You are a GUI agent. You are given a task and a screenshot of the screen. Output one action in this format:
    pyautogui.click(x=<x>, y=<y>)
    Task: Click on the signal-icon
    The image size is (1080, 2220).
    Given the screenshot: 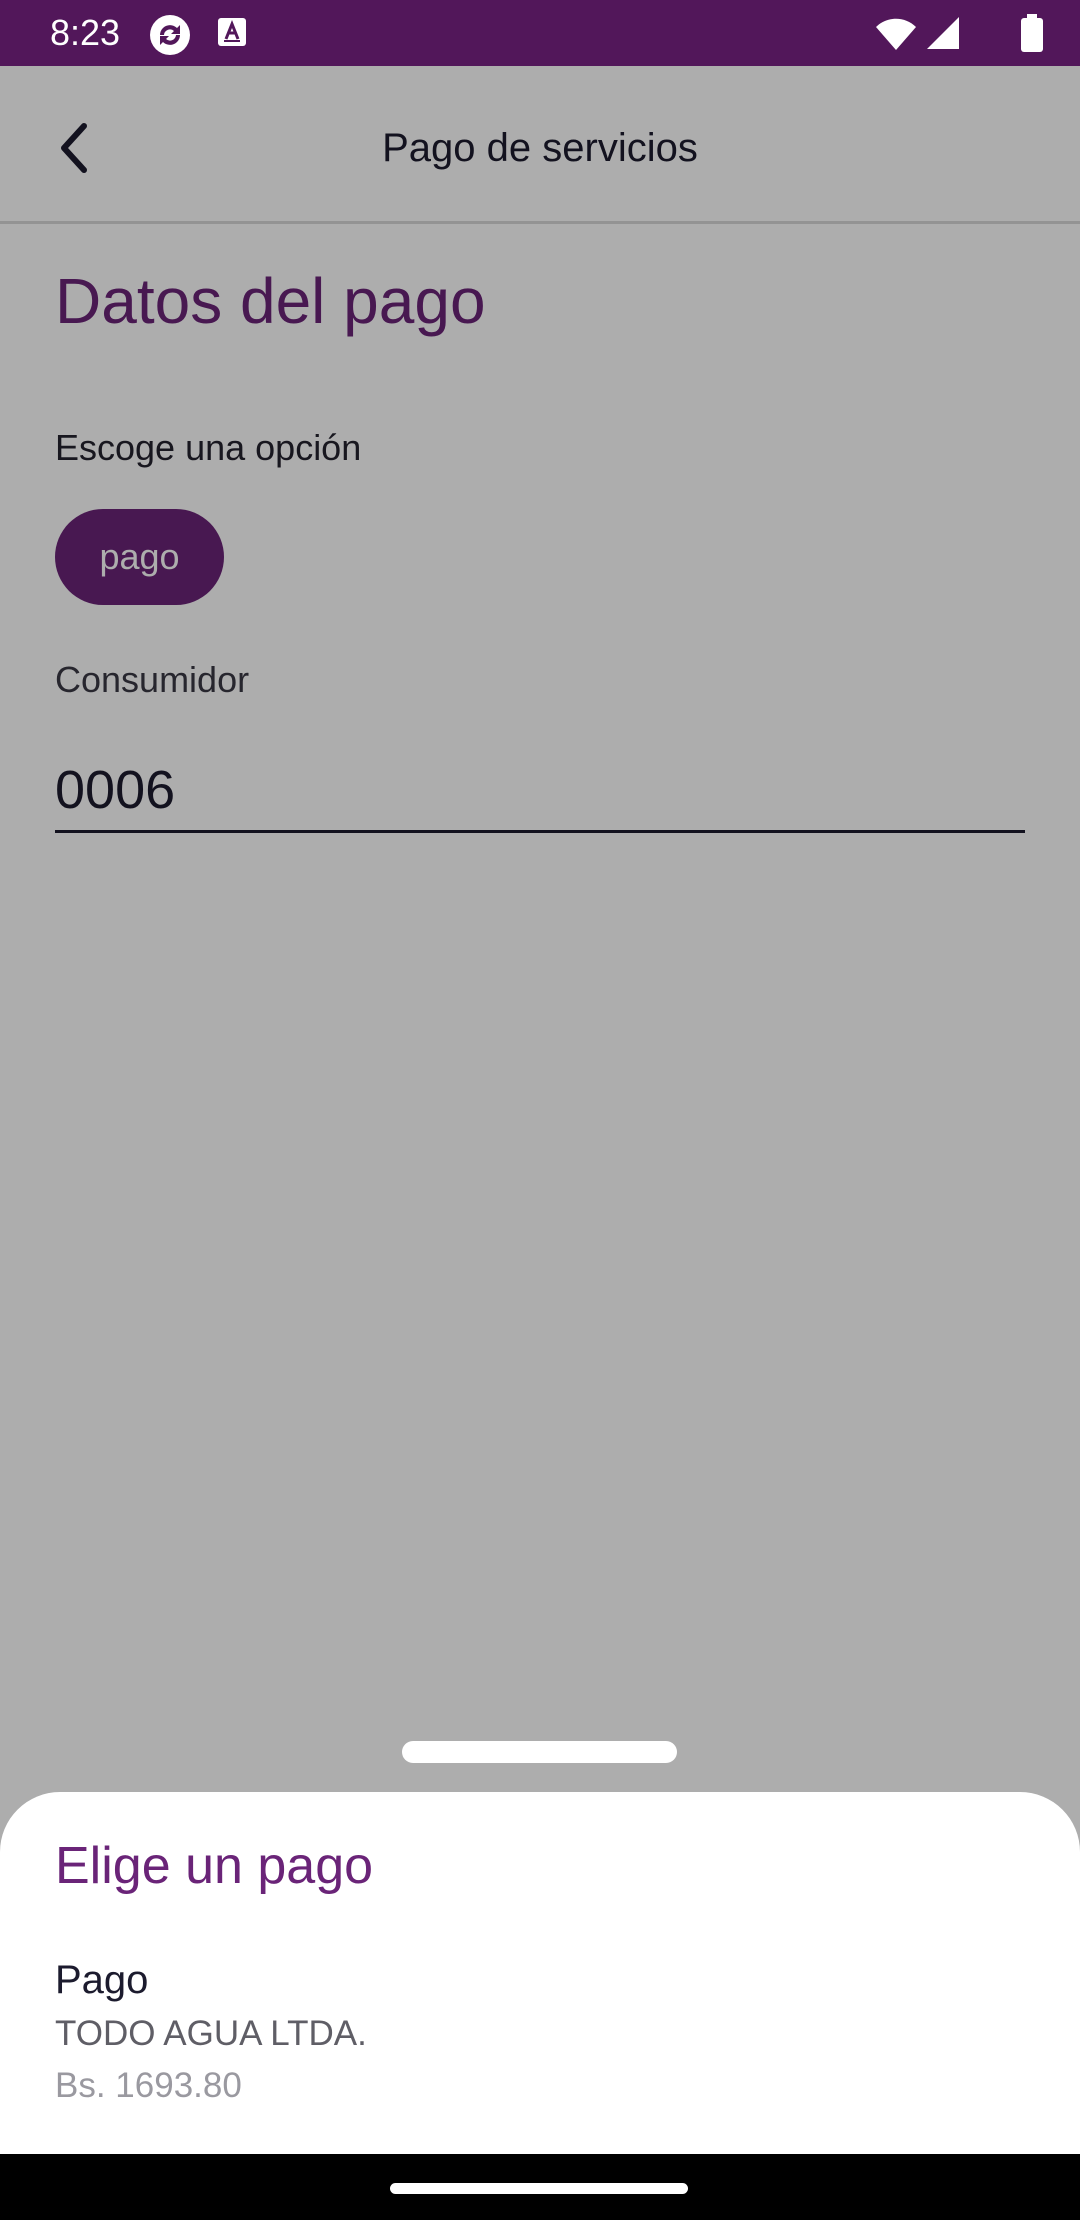 What is the action you would take?
    pyautogui.click(x=943, y=33)
    